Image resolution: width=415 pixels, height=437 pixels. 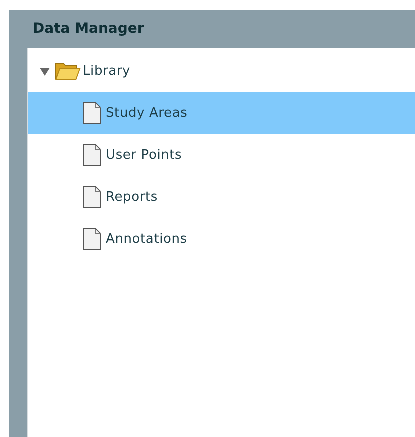 What do you see at coordinates (68, 71) in the screenshot?
I see `folder-icon` at bounding box center [68, 71].